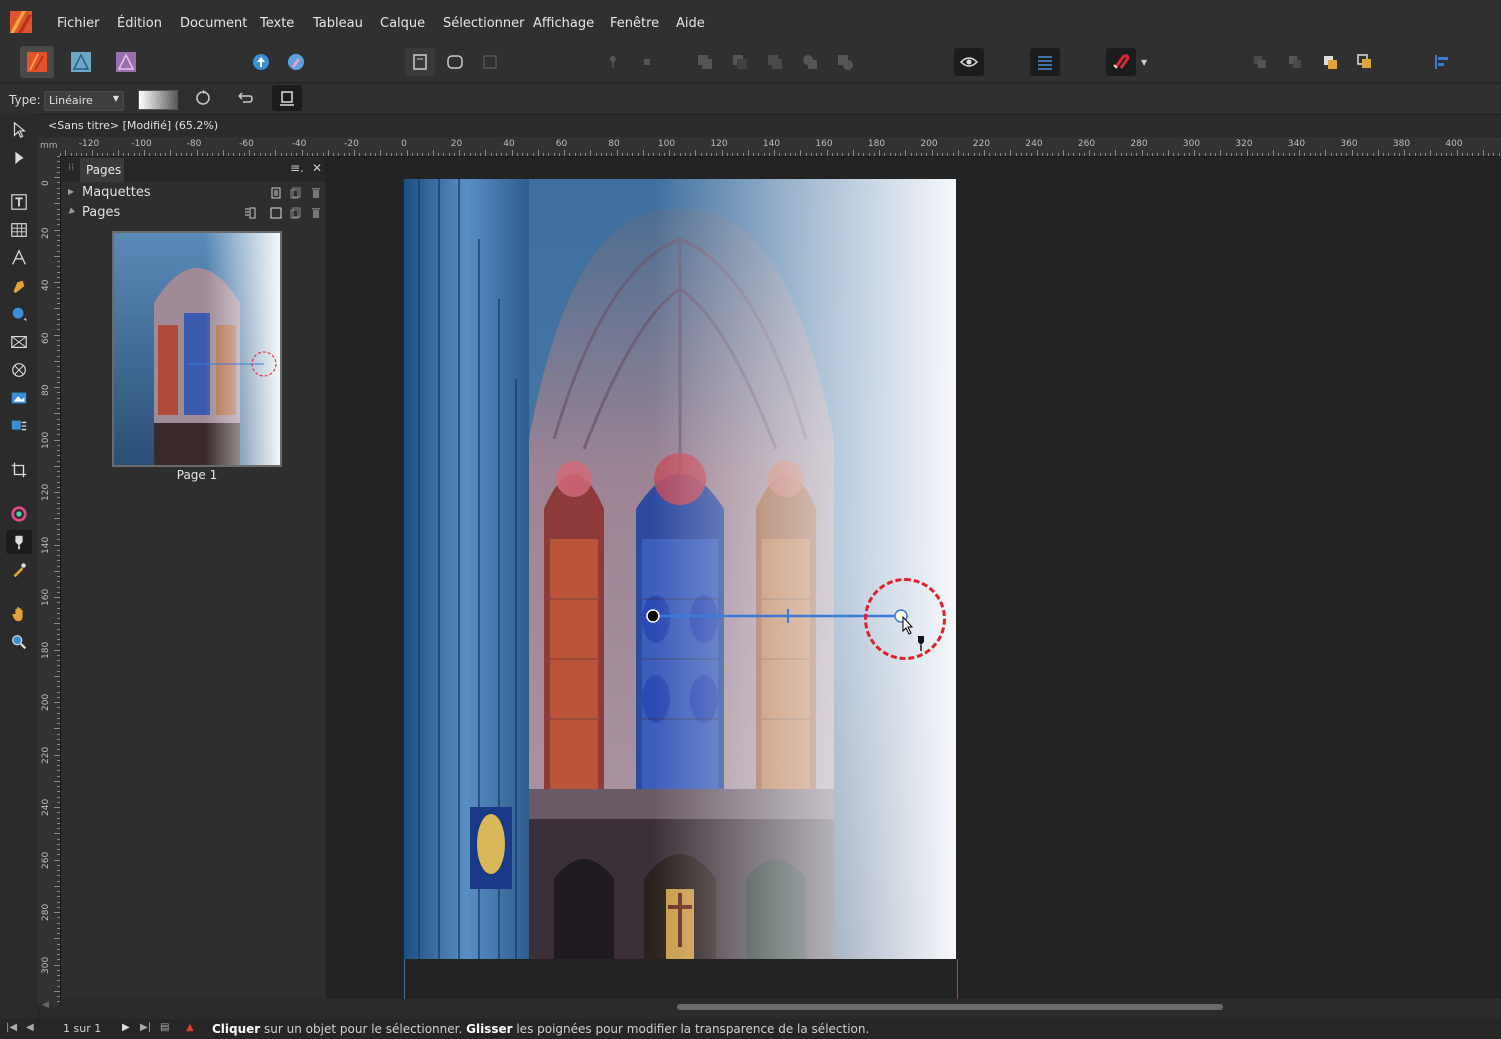 The height and width of the screenshot is (1039, 1501). I want to click on close-icon: ✕, so click(317, 168).